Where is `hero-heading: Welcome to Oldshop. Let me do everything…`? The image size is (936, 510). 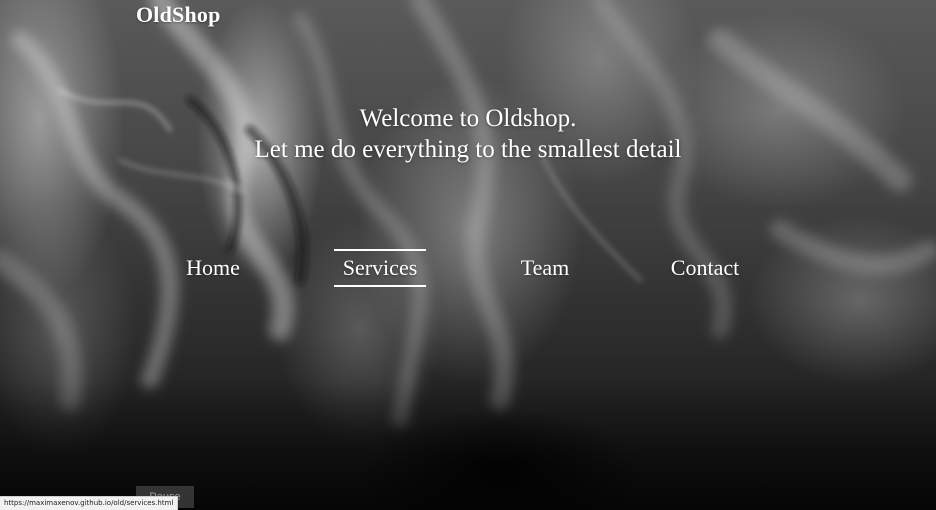 hero-heading: Welcome to Oldshop. Let me do everything… is located at coordinates (468, 134).